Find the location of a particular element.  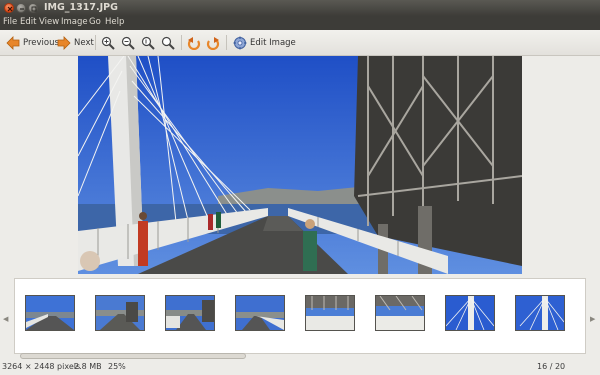

scroll-right-arrow: ▶ is located at coordinates (592, 319).